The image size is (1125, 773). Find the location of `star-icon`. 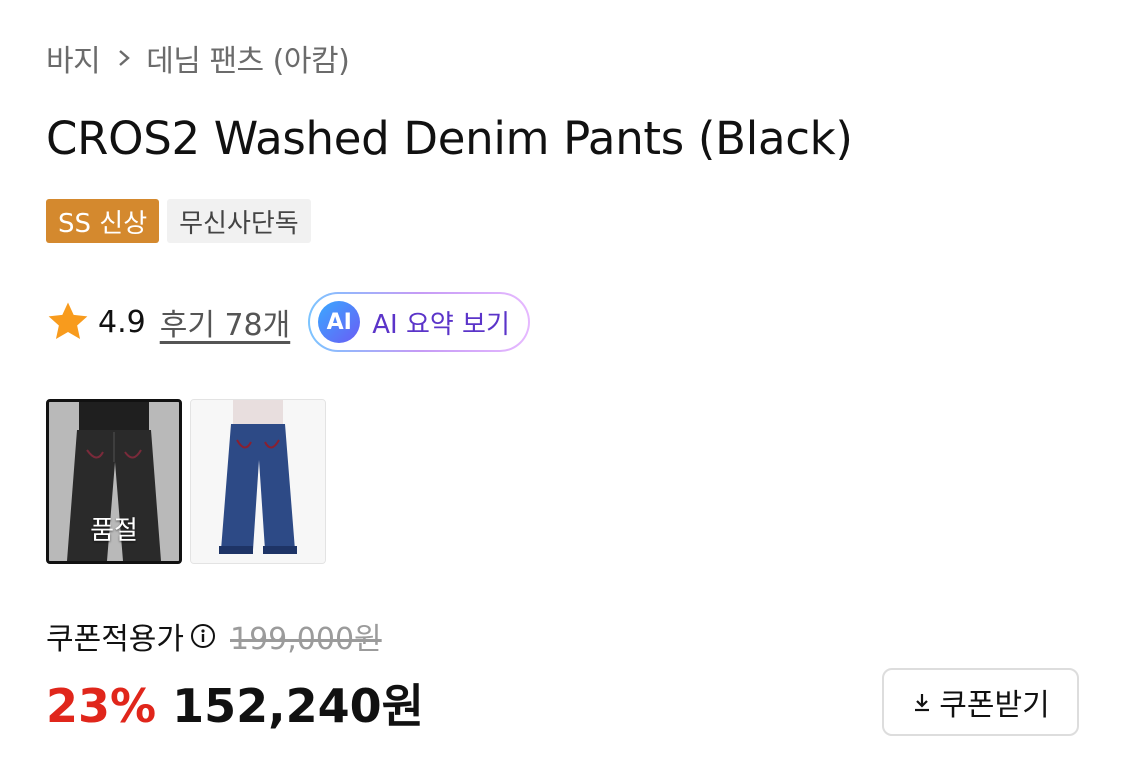

star-icon is located at coordinates (68, 320).